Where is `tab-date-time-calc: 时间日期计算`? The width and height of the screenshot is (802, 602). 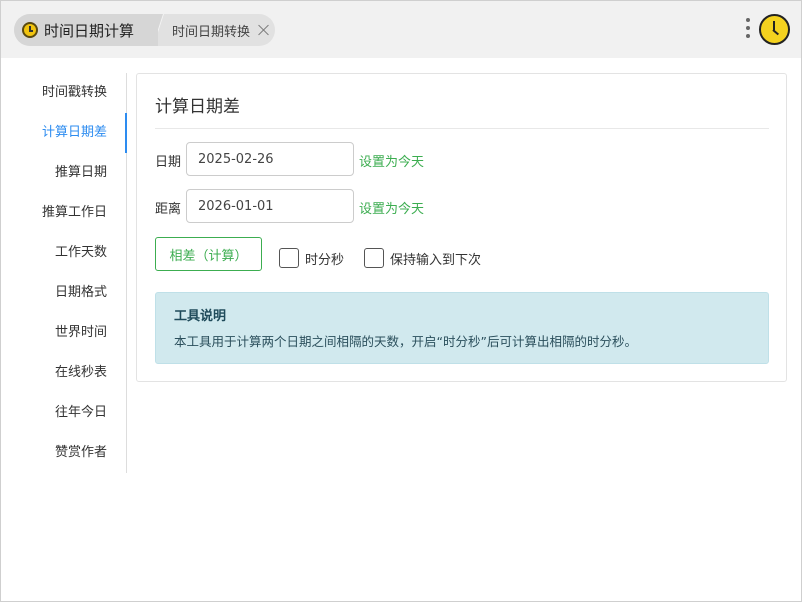
tab-date-time-calc: 时间日期计算 is located at coordinates (86, 30).